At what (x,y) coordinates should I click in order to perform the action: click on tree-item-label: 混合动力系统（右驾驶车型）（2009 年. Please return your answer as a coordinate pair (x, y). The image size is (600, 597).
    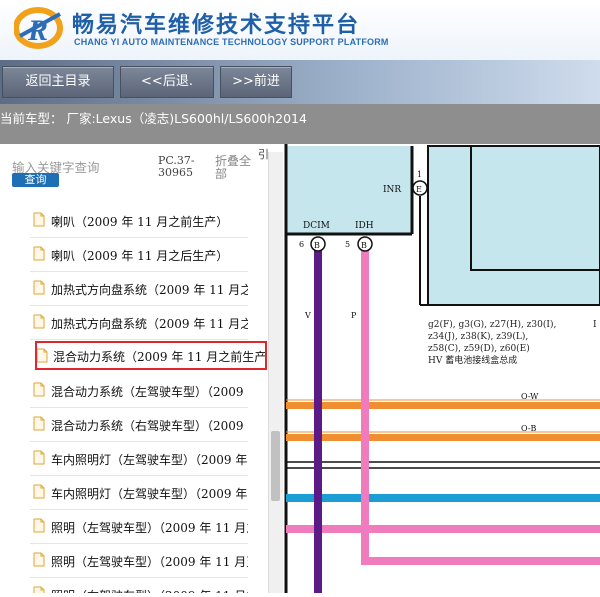
    Looking at the image, I should click on (149, 426).